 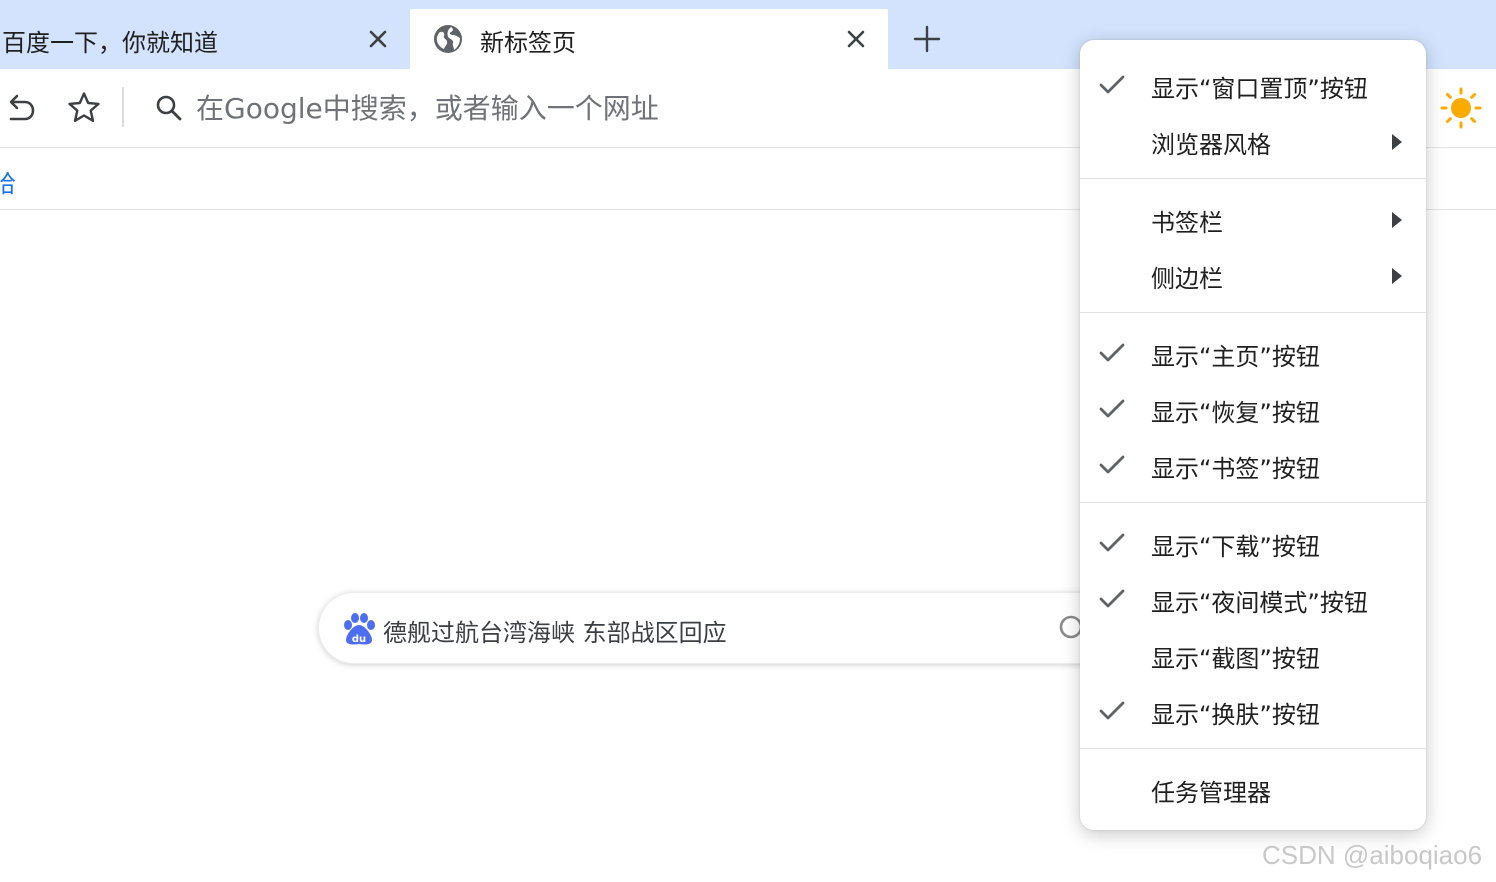 What do you see at coordinates (1187, 223) in the screenshot?
I see `menu-item-label: 书签栏` at bounding box center [1187, 223].